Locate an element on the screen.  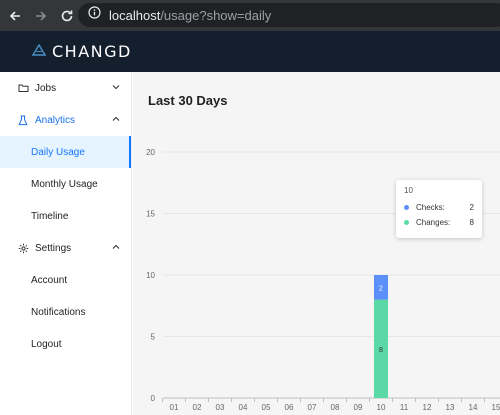
changes-legend-dot is located at coordinates (406, 222).